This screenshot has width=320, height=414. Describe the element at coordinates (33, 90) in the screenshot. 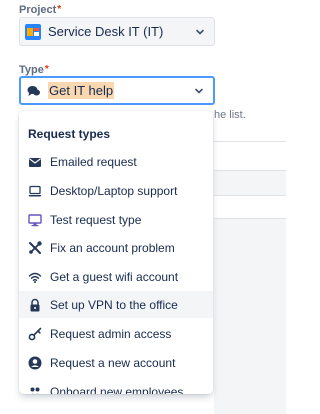

I see `chat-bubbles-icon` at that location.